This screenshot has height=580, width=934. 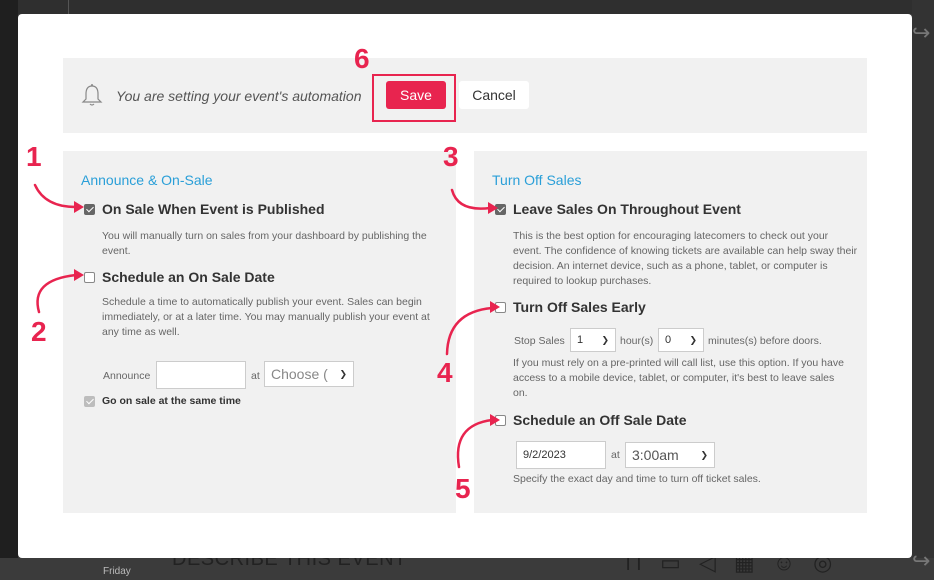 I want to click on on-sale-published-option: On Sale When Event is Published, so click(x=204, y=209).